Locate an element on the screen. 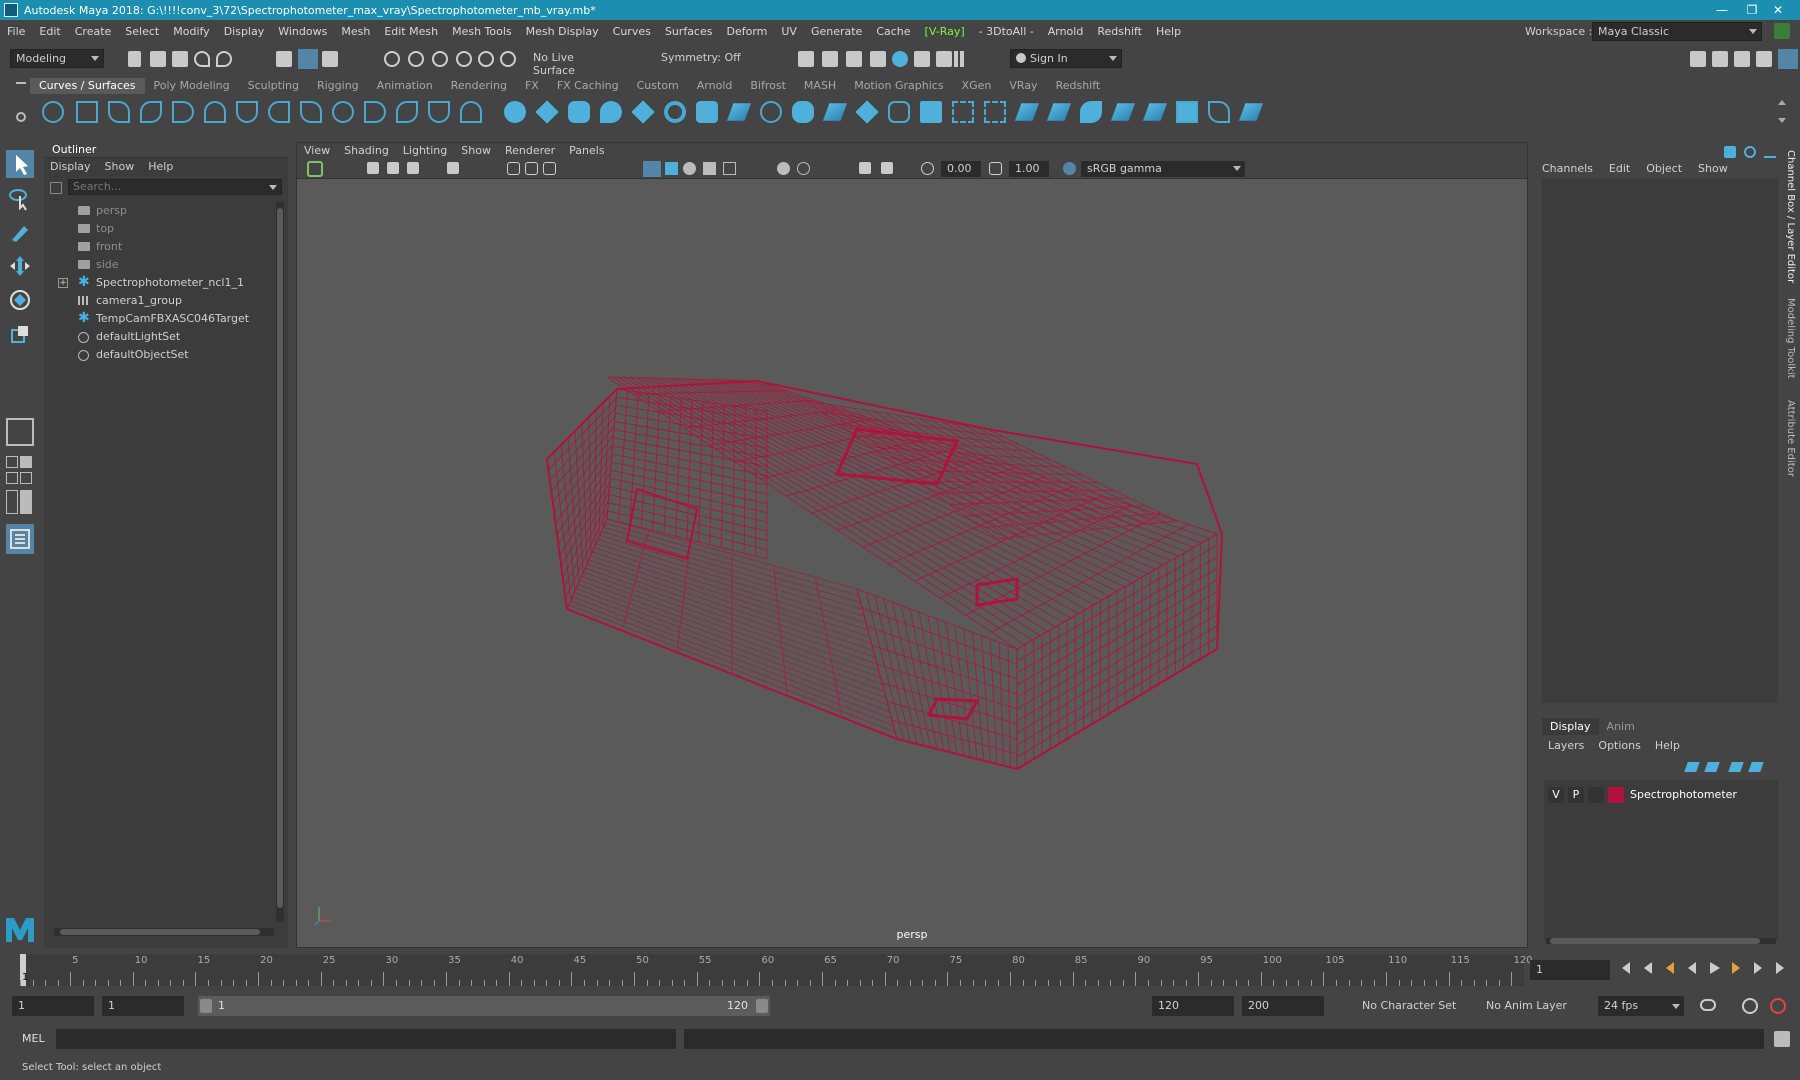 The height and width of the screenshot is (1080, 1800). layer-menu-layers: Layers is located at coordinates (1566, 745).